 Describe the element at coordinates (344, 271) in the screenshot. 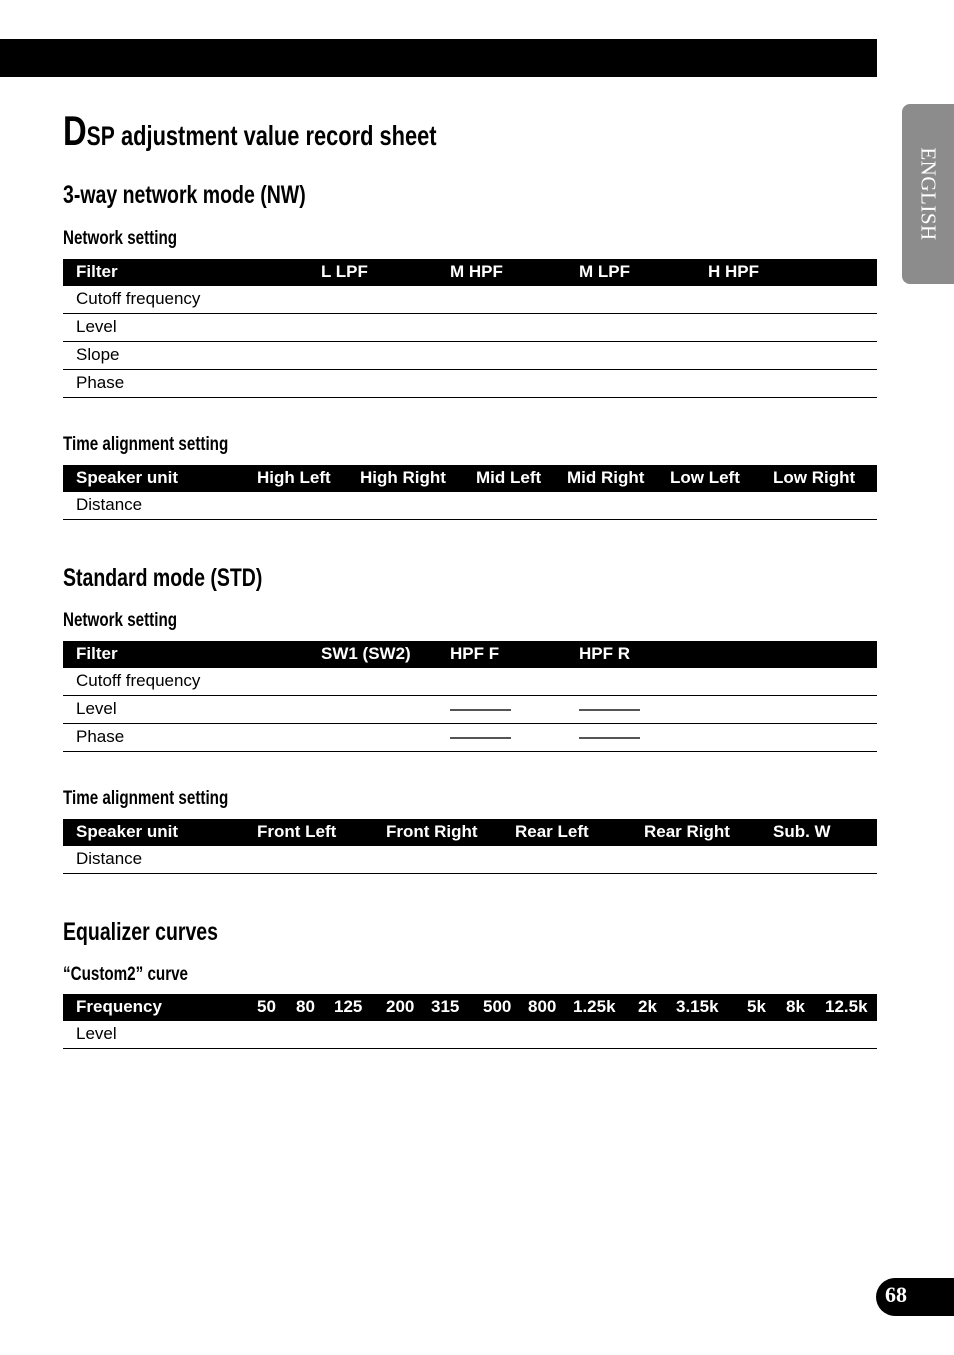

I see `column-header: L LPF` at that location.